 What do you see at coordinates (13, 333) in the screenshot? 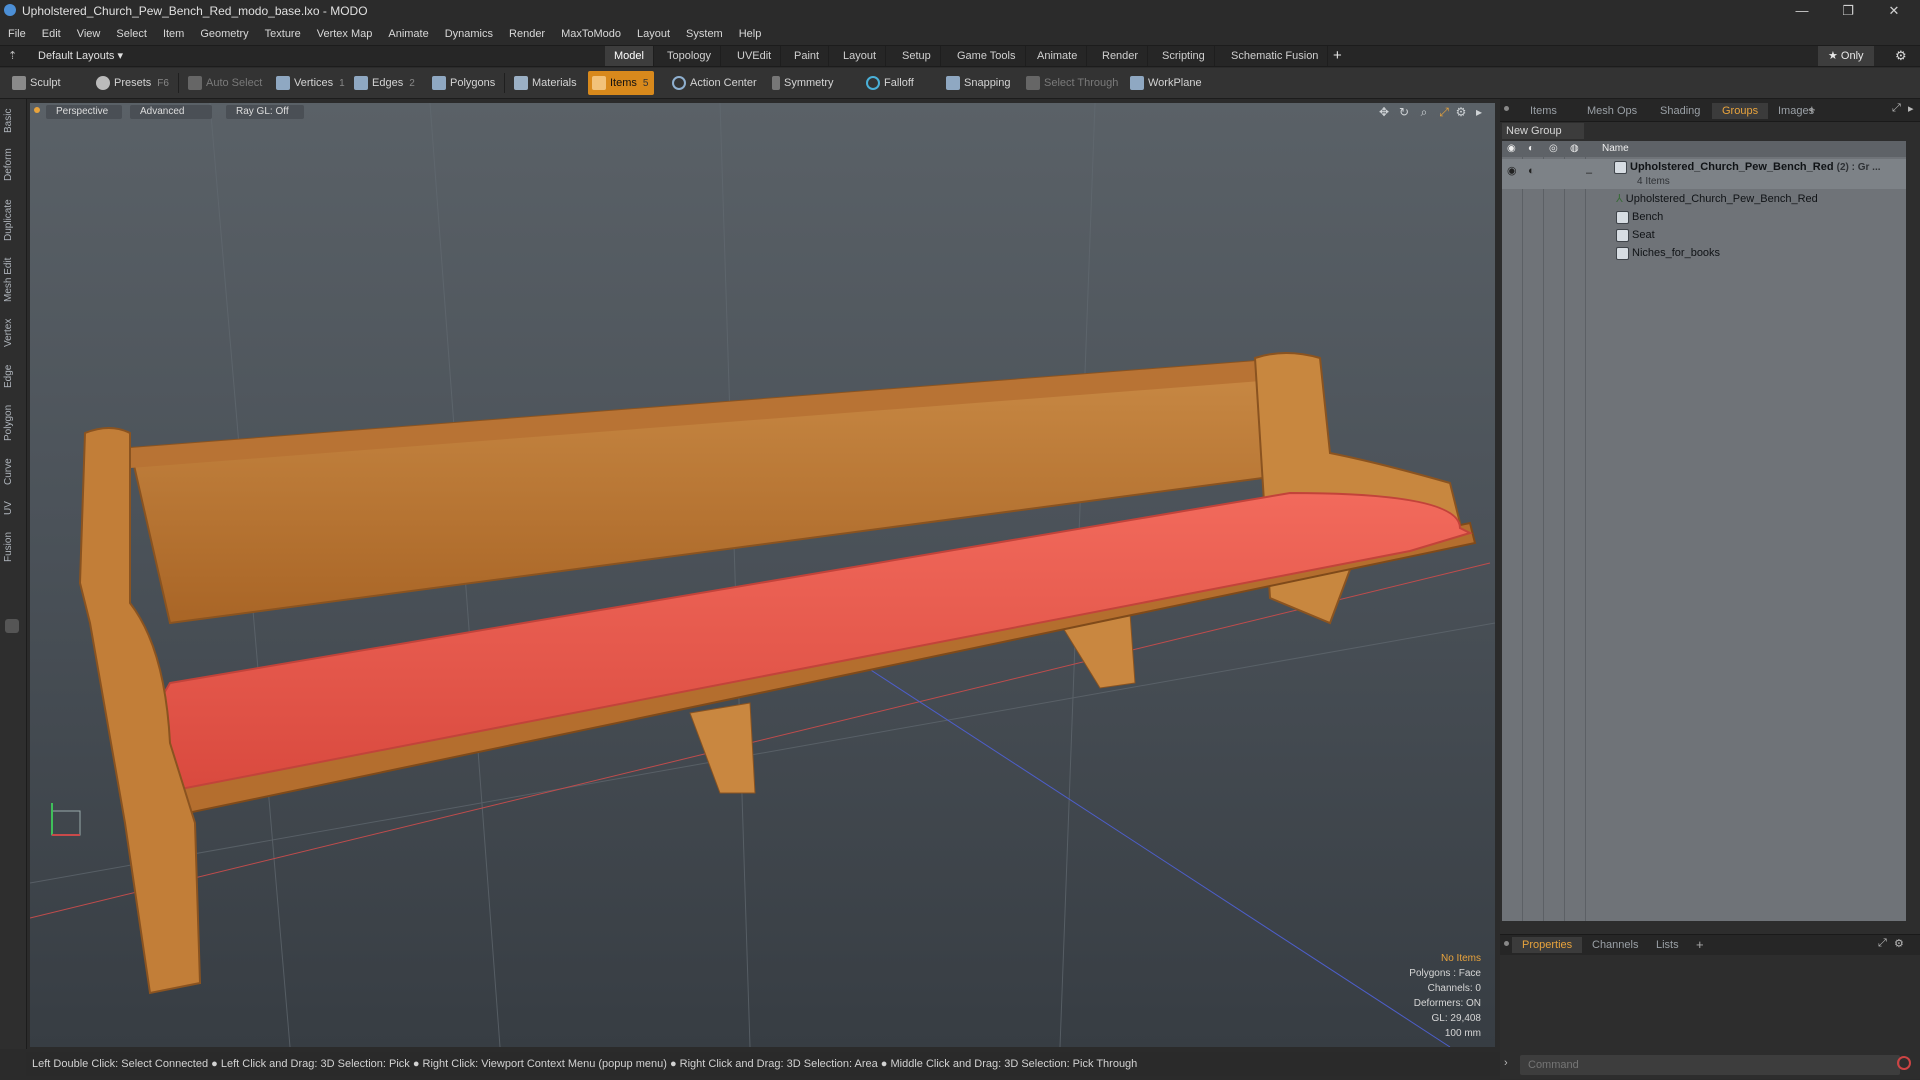
I see `tab-vertex: Vertex` at bounding box center [13, 333].